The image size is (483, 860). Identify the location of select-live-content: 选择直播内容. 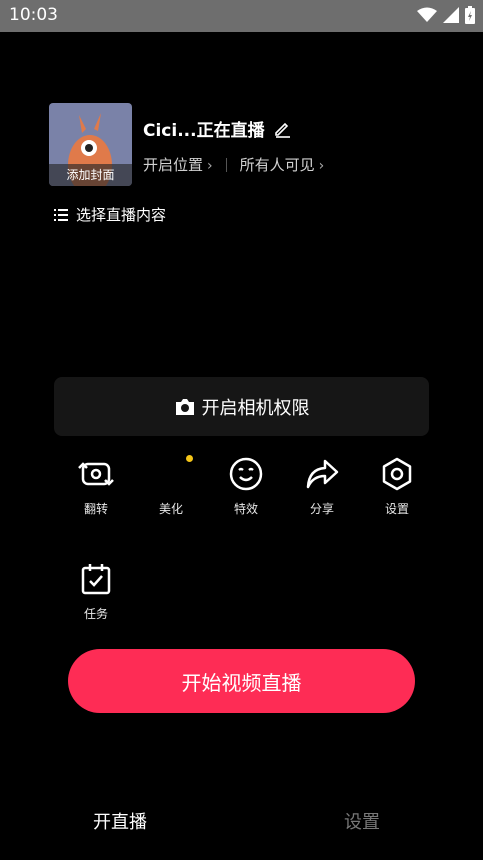
(110, 214).